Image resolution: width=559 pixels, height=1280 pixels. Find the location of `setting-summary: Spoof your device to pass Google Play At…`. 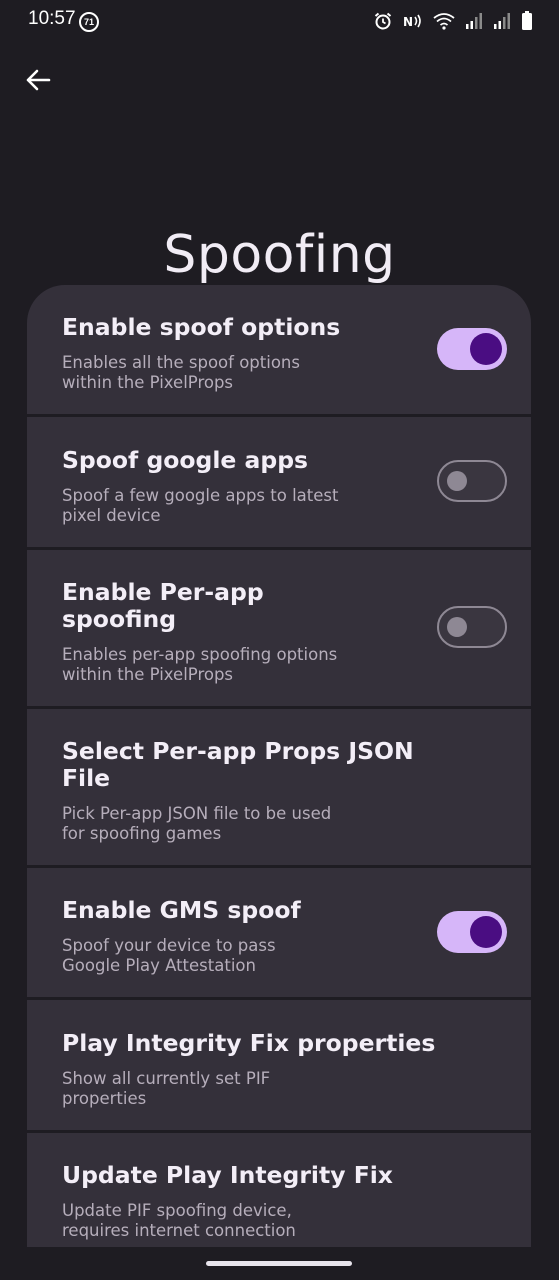

setting-summary: Spoof your device to pass Google Play At… is located at coordinates (169, 955).